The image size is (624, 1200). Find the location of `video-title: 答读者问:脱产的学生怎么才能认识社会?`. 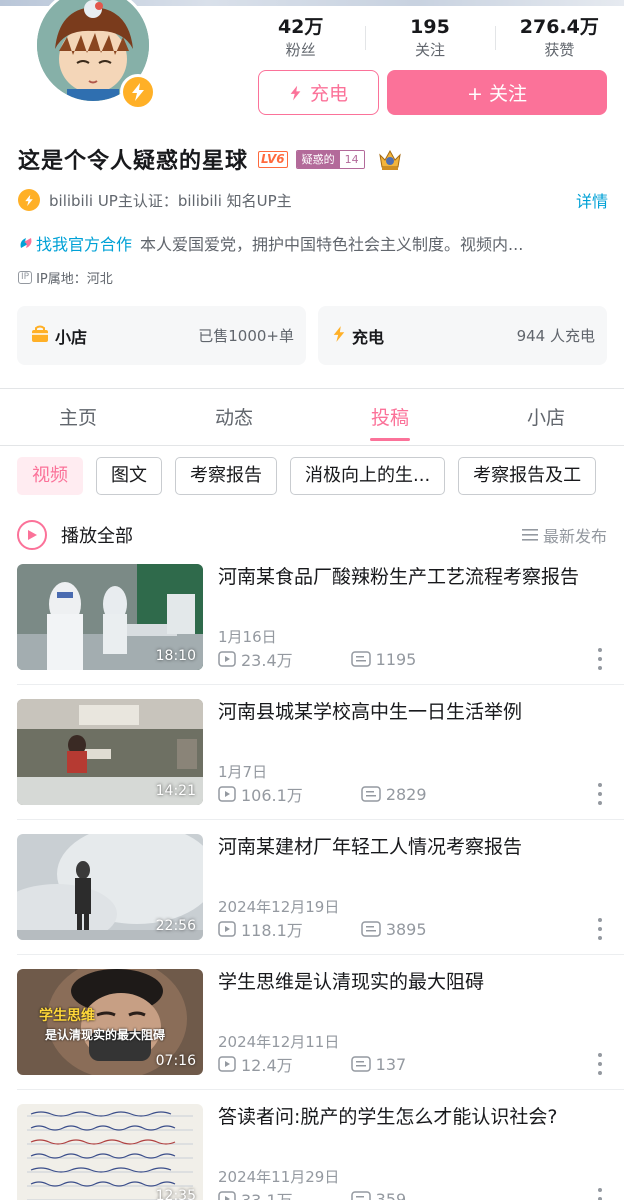

video-title: 答读者问:脱产的学生怎么才能认识社会? is located at coordinates (413, 1117).